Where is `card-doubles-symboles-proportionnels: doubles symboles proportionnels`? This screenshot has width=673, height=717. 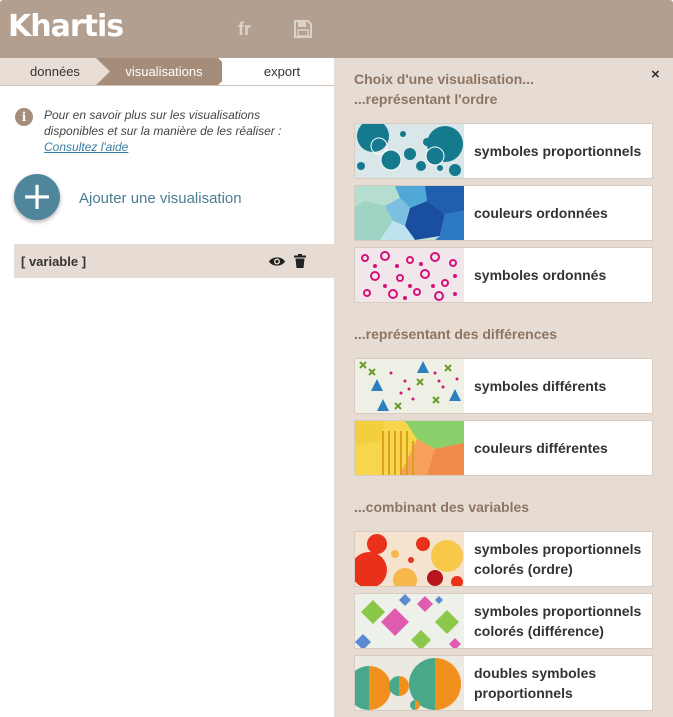
card-doubles-symboles-proportionnels: doubles symboles proportionnels is located at coordinates (503, 683).